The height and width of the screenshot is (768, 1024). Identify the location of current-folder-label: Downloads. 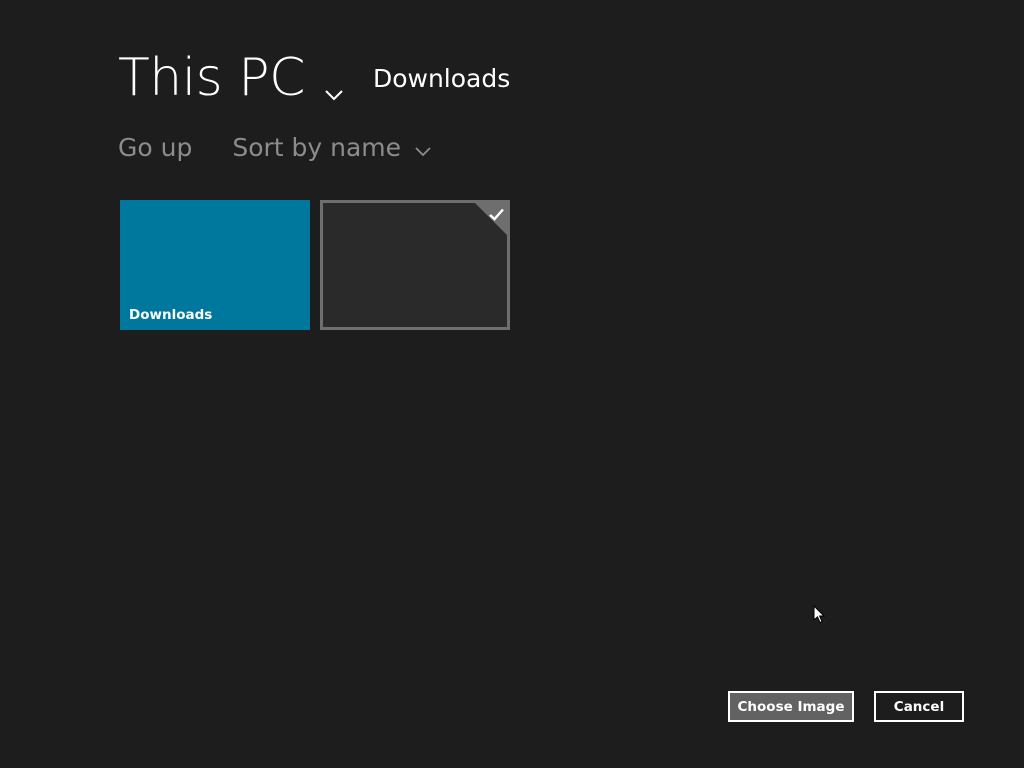
(441, 78).